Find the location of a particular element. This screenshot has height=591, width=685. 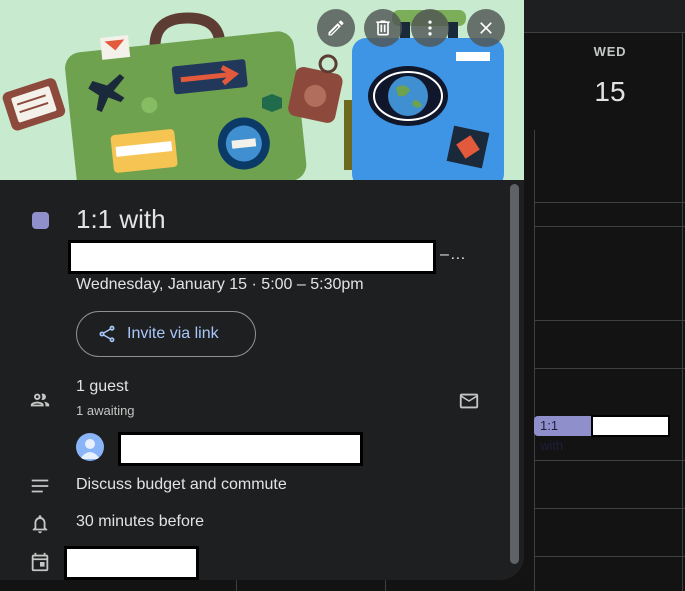

mail-icon is located at coordinates (469, 401).